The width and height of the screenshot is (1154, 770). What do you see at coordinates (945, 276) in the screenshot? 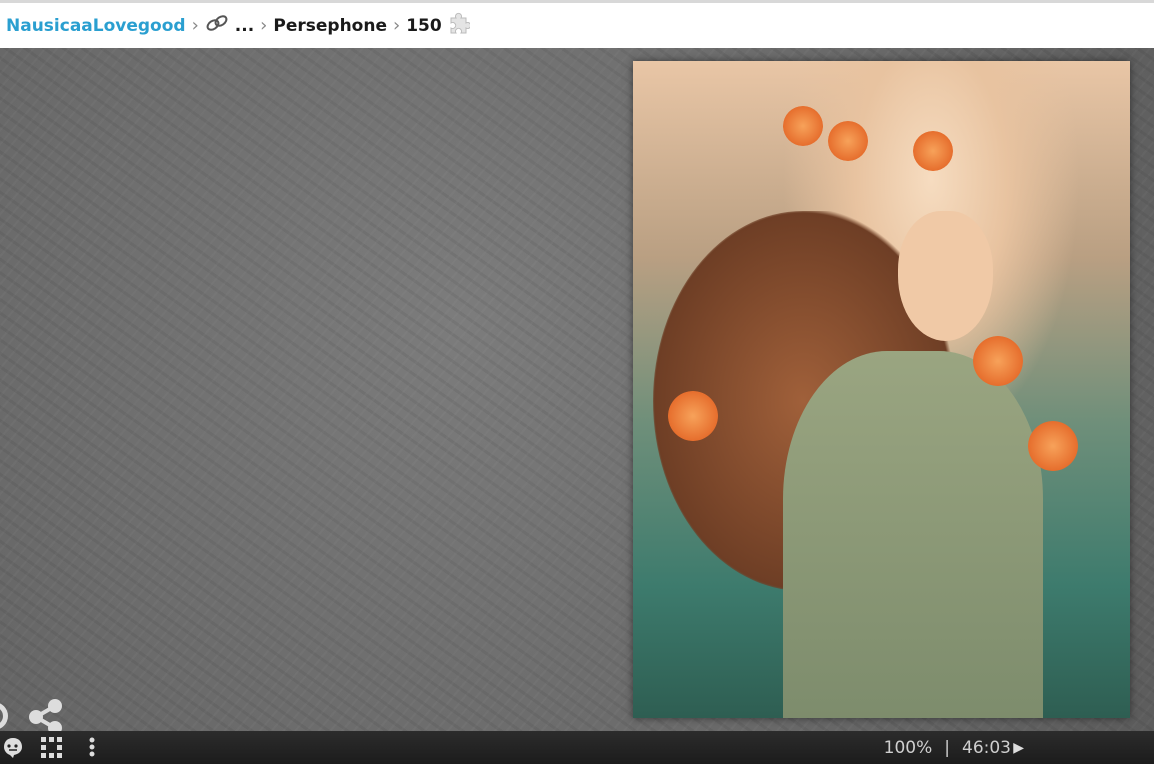
I see `image-face` at bounding box center [945, 276].